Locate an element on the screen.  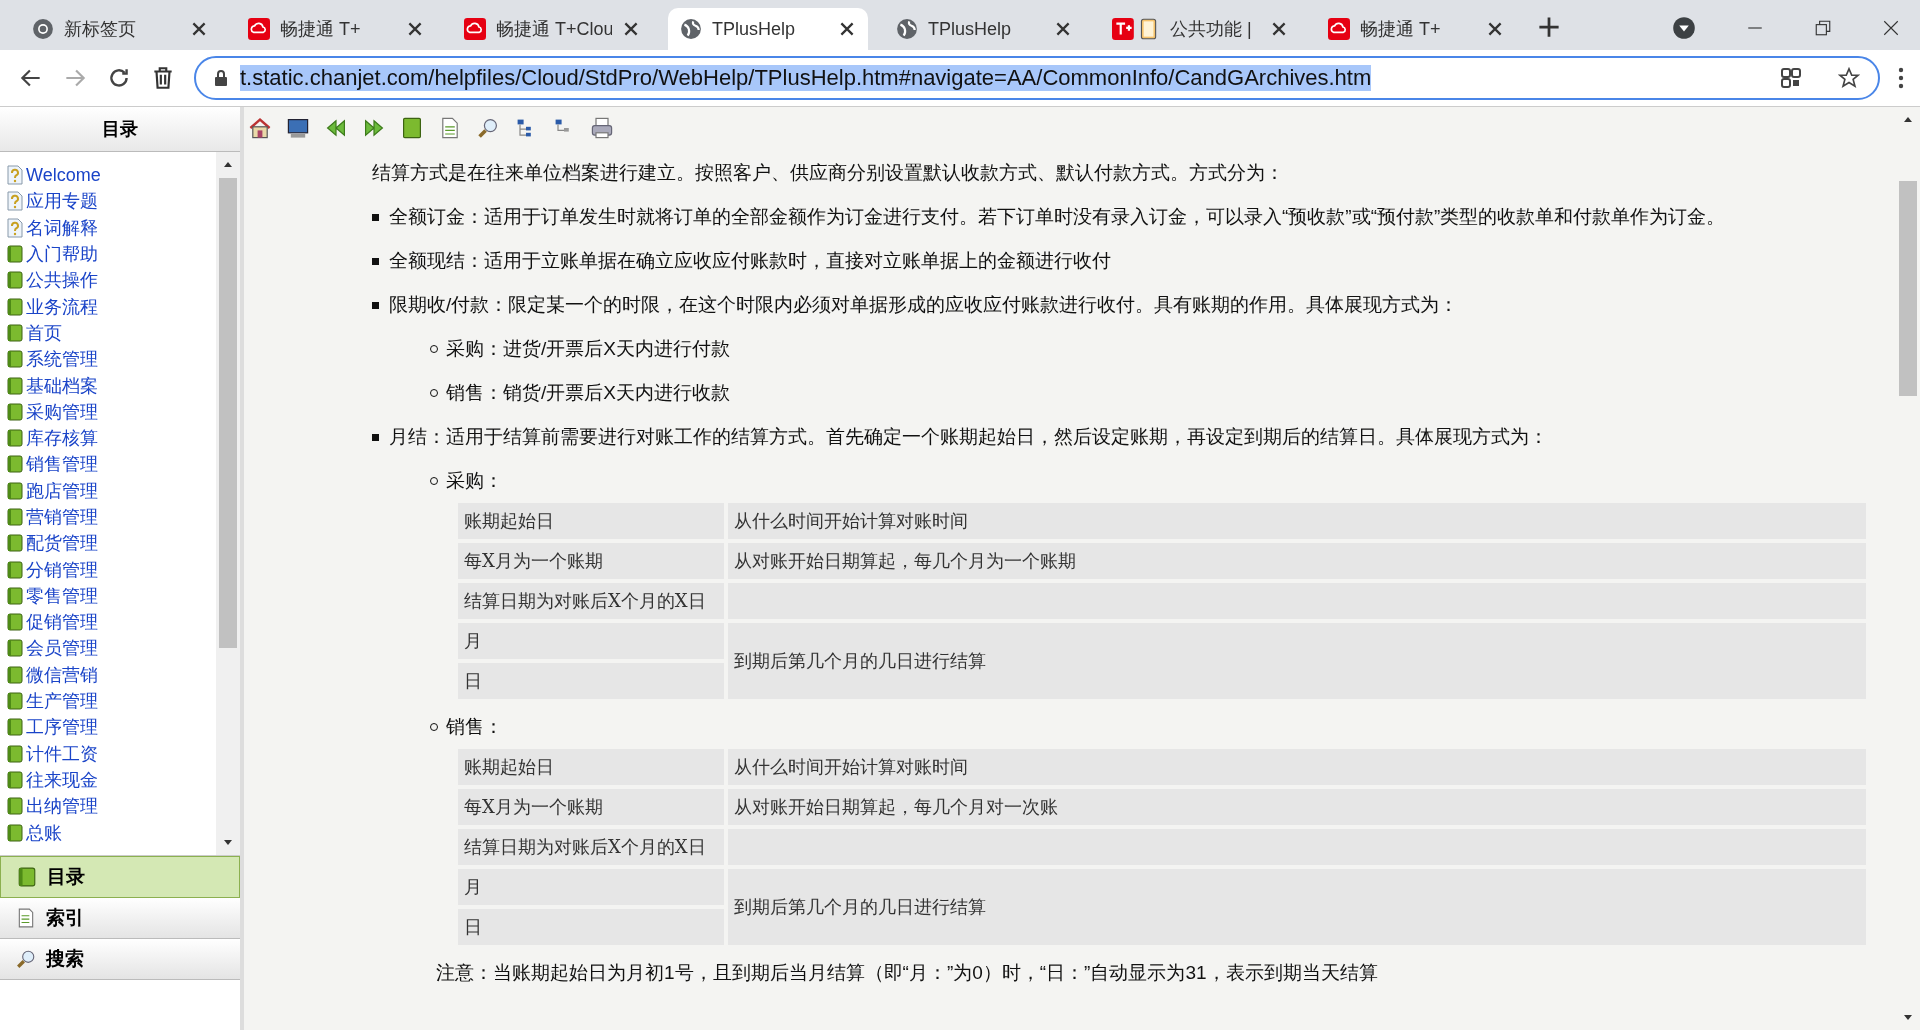
toc-item: 应用专题 is located at coordinates (111, 201).